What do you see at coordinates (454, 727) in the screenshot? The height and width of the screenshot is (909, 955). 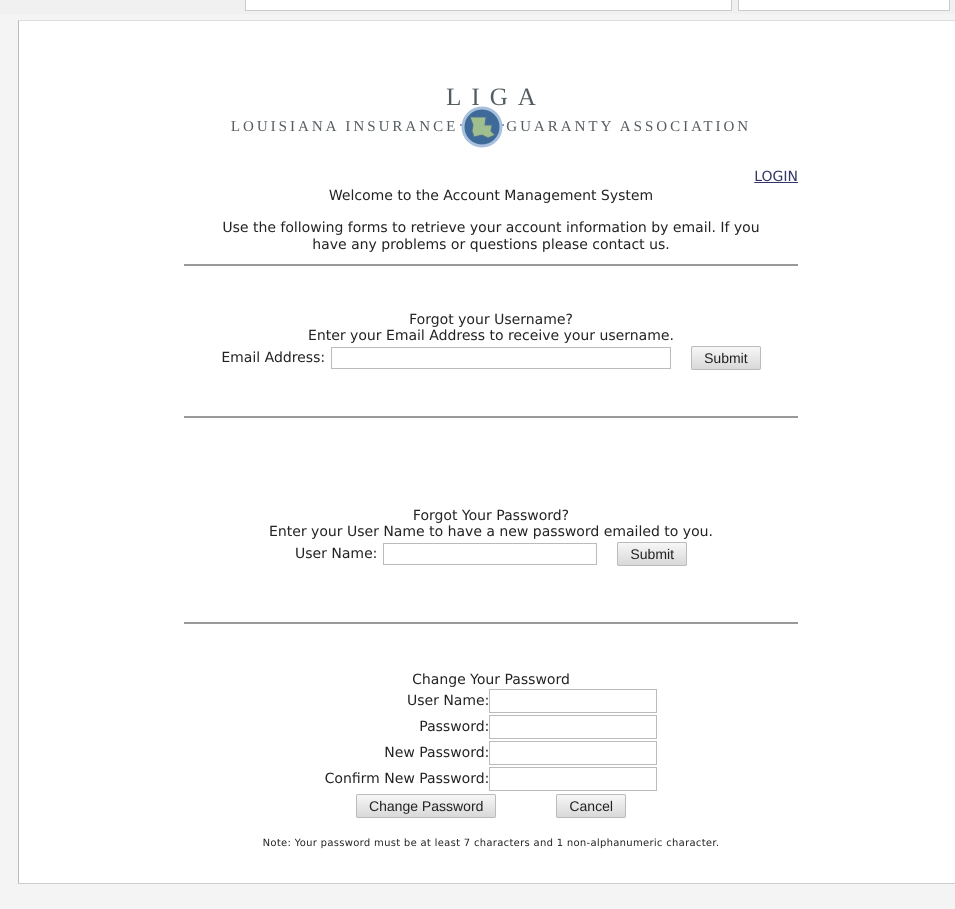 I see `field-label: Password:` at bounding box center [454, 727].